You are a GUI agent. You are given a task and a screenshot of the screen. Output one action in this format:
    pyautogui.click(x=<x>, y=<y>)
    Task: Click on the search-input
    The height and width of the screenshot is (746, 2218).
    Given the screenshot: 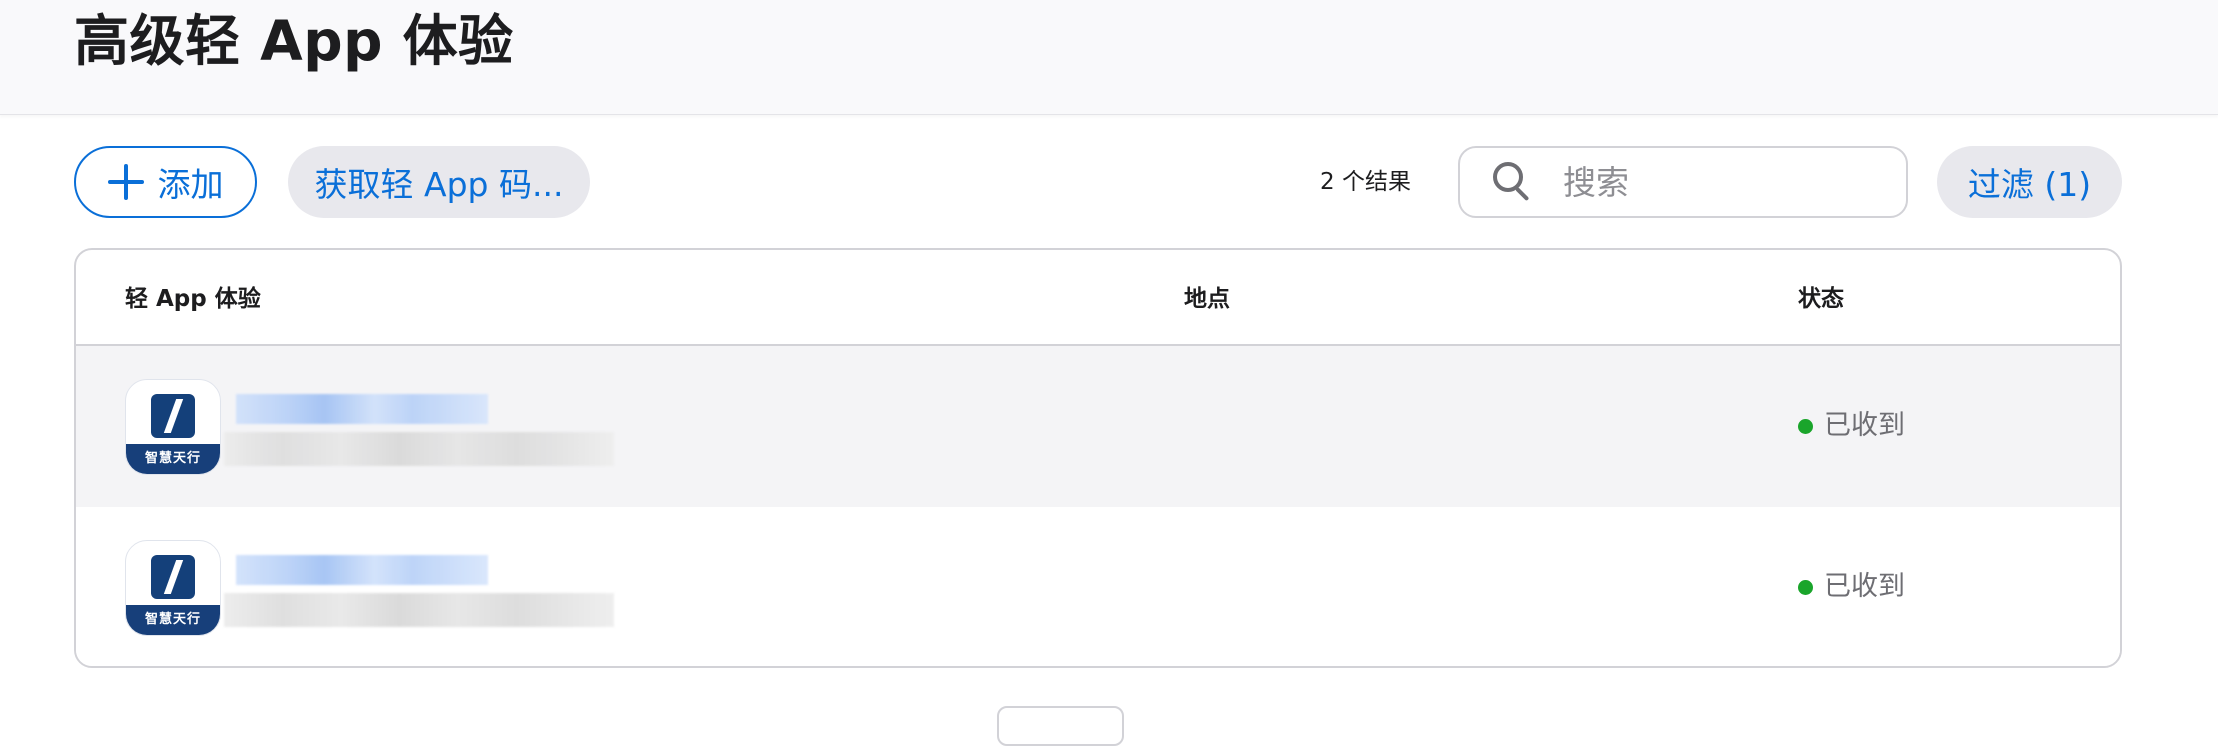 What is the action you would take?
    pyautogui.click(x=1723, y=182)
    